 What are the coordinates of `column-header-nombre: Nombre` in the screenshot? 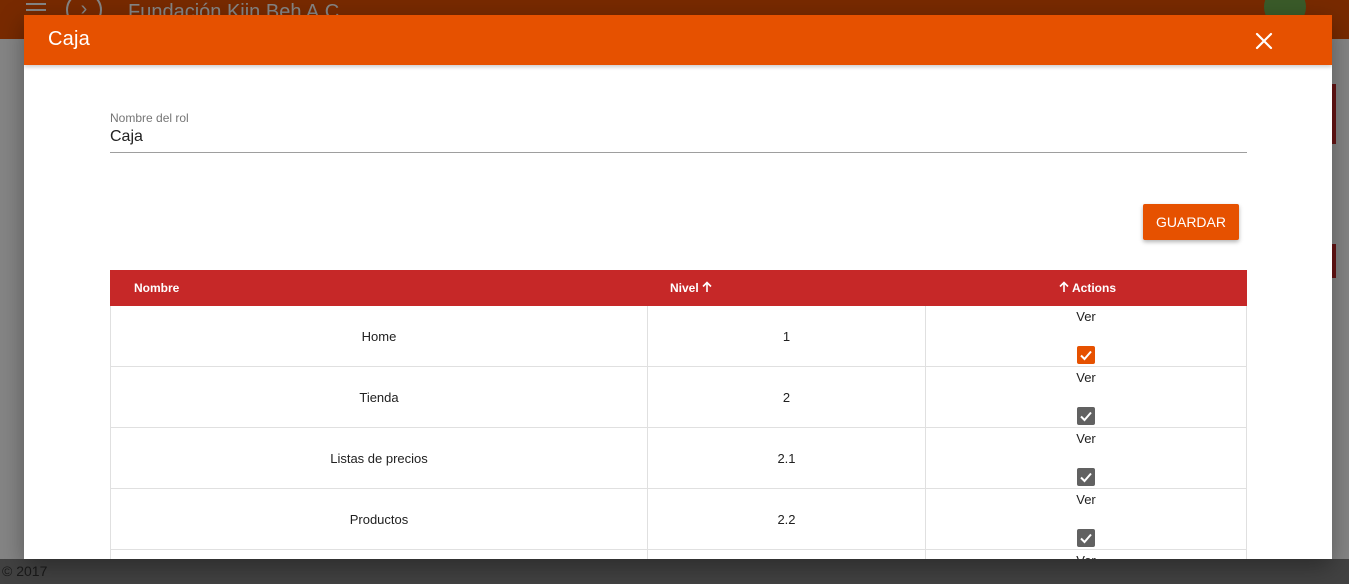 It's located at (156, 288).